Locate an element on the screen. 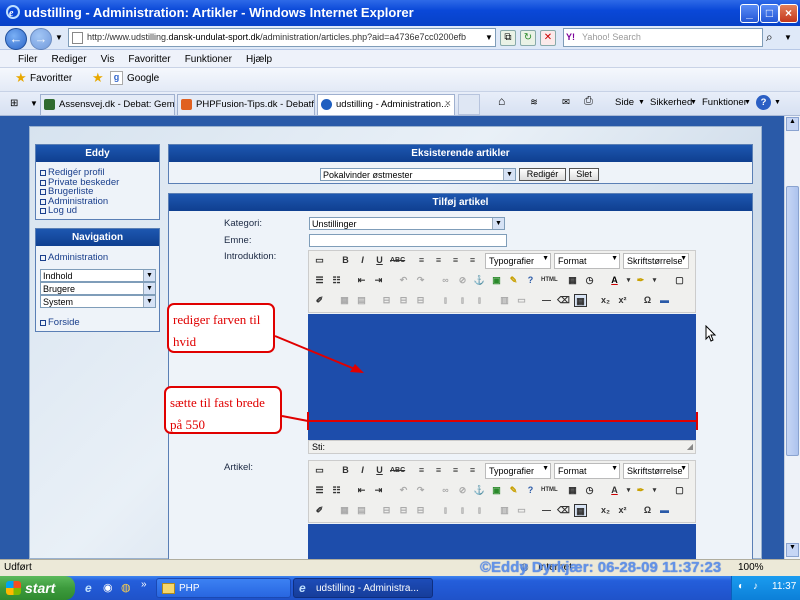 The width and height of the screenshot is (800, 600). watermark-text: ©Eddy Dyrkjær: 06-28-09 11:37:23 is located at coordinates (601, 567).